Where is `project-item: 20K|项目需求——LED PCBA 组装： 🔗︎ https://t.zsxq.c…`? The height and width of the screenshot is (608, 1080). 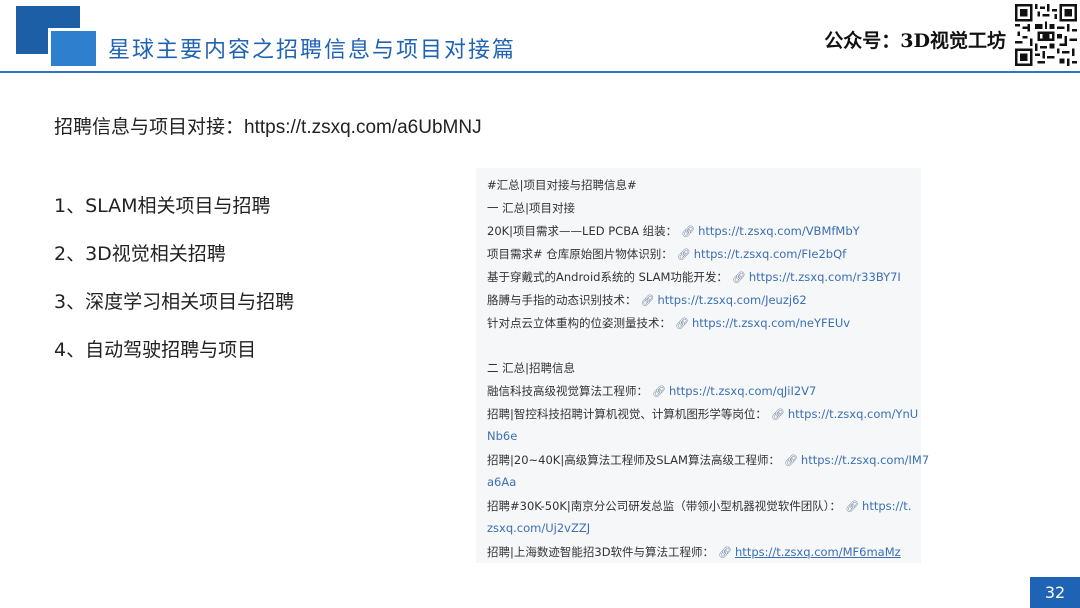
project-item: 20K|项目需求——LED PCBA 组装： 🔗︎ https://t.zsxq.c… is located at coordinates (673, 231).